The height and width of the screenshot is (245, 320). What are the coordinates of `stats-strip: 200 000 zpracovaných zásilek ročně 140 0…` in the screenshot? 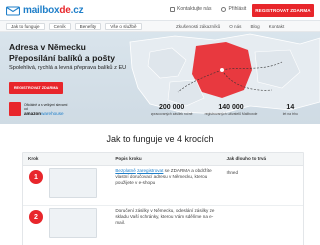 It's located at (231, 114).